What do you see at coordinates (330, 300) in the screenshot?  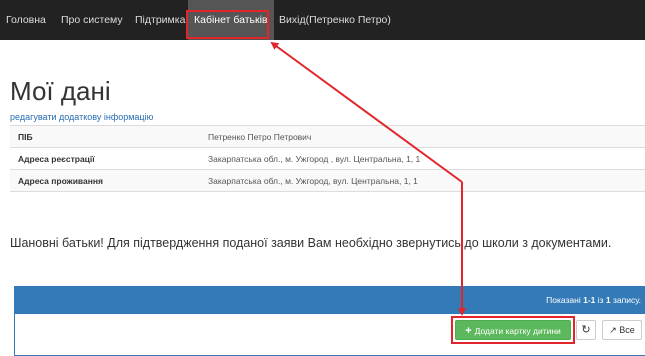 I see `grid-panel-heading: Показані 1-1 із 1 запису.` at bounding box center [330, 300].